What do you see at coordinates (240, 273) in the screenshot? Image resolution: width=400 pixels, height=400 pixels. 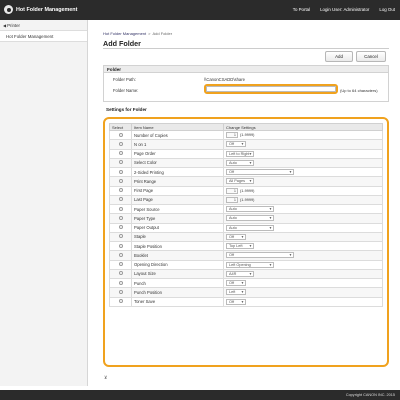 I see `setting-dropdown: A4R ▼` at bounding box center [240, 273].